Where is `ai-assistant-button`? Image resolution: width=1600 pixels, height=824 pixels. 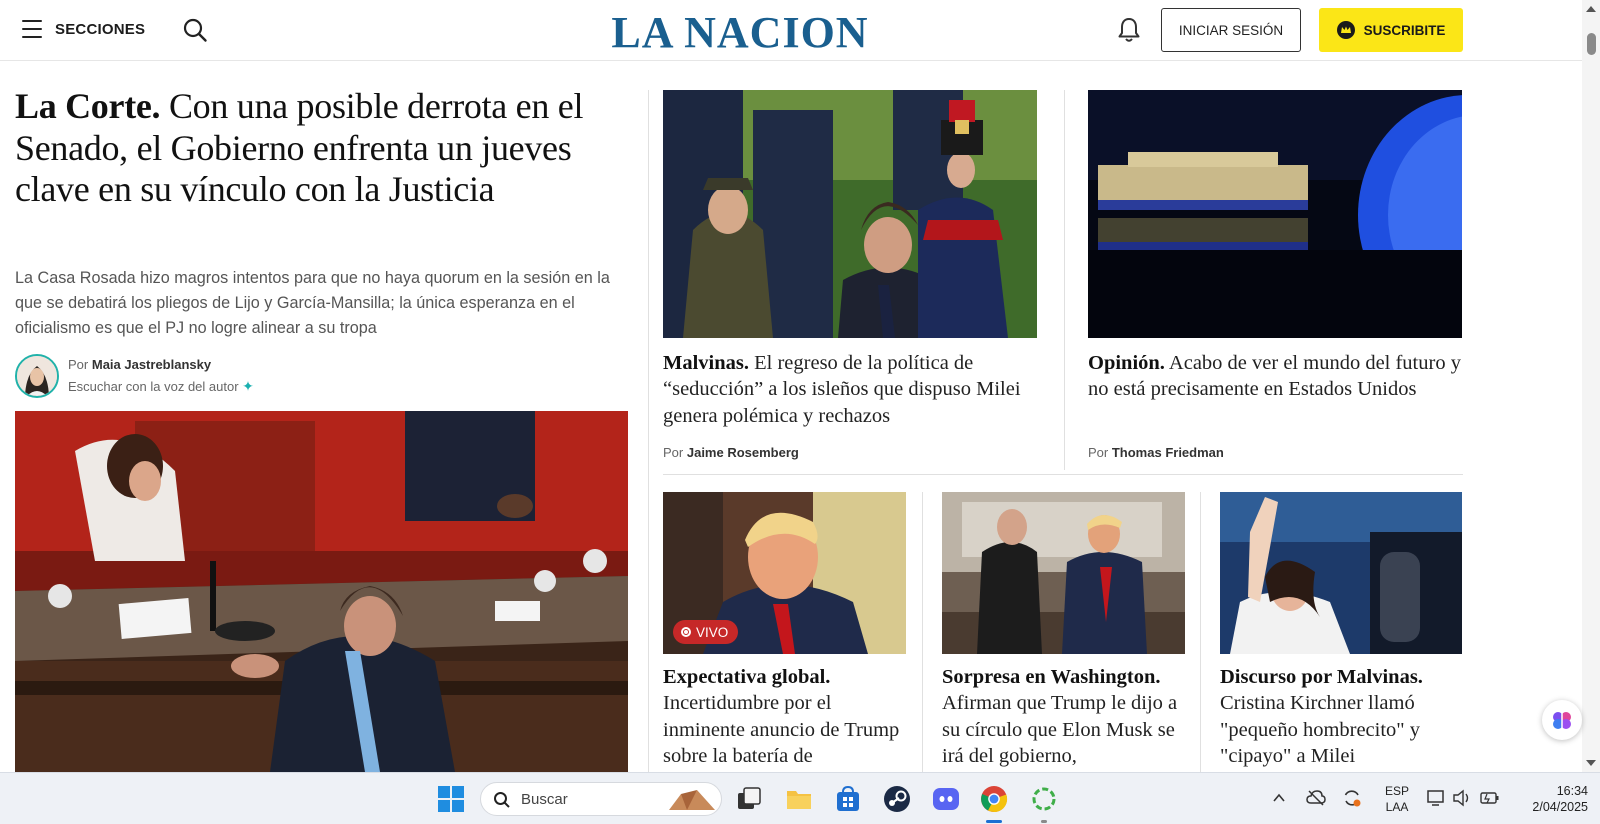 ai-assistant-button is located at coordinates (1562, 720).